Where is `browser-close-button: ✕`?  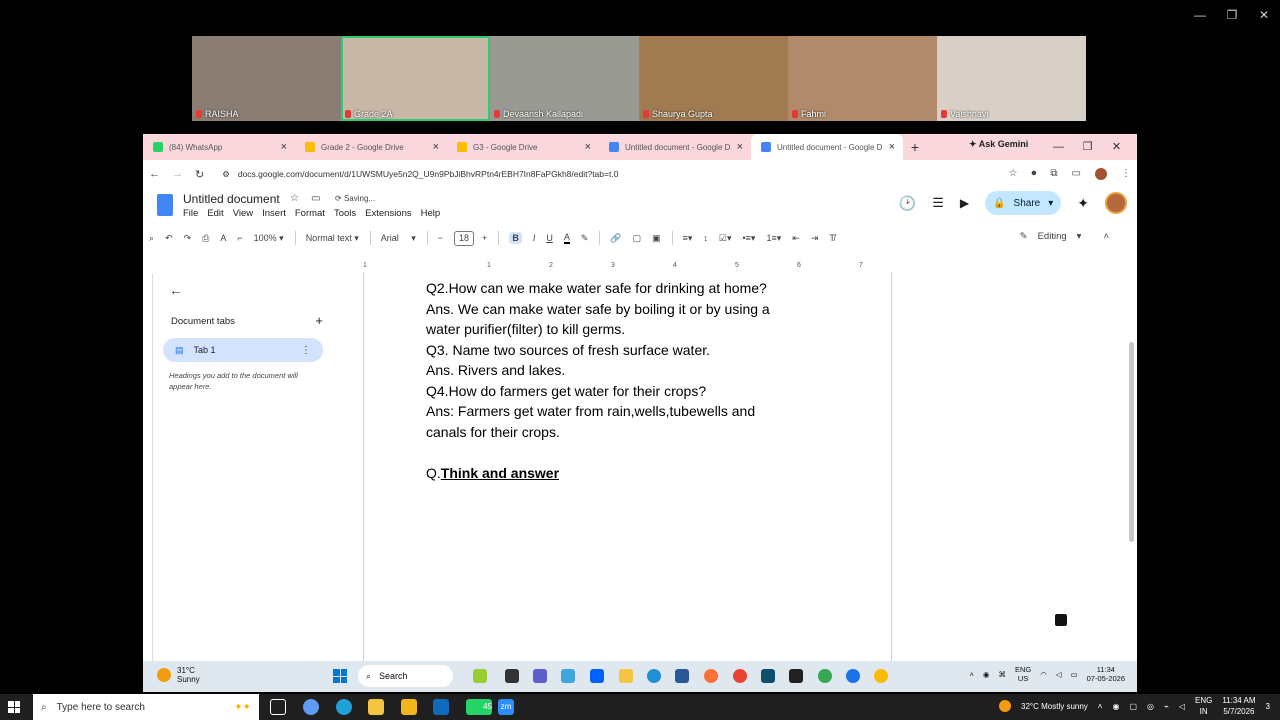
browser-close-button: ✕ is located at coordinates (1116, 147).